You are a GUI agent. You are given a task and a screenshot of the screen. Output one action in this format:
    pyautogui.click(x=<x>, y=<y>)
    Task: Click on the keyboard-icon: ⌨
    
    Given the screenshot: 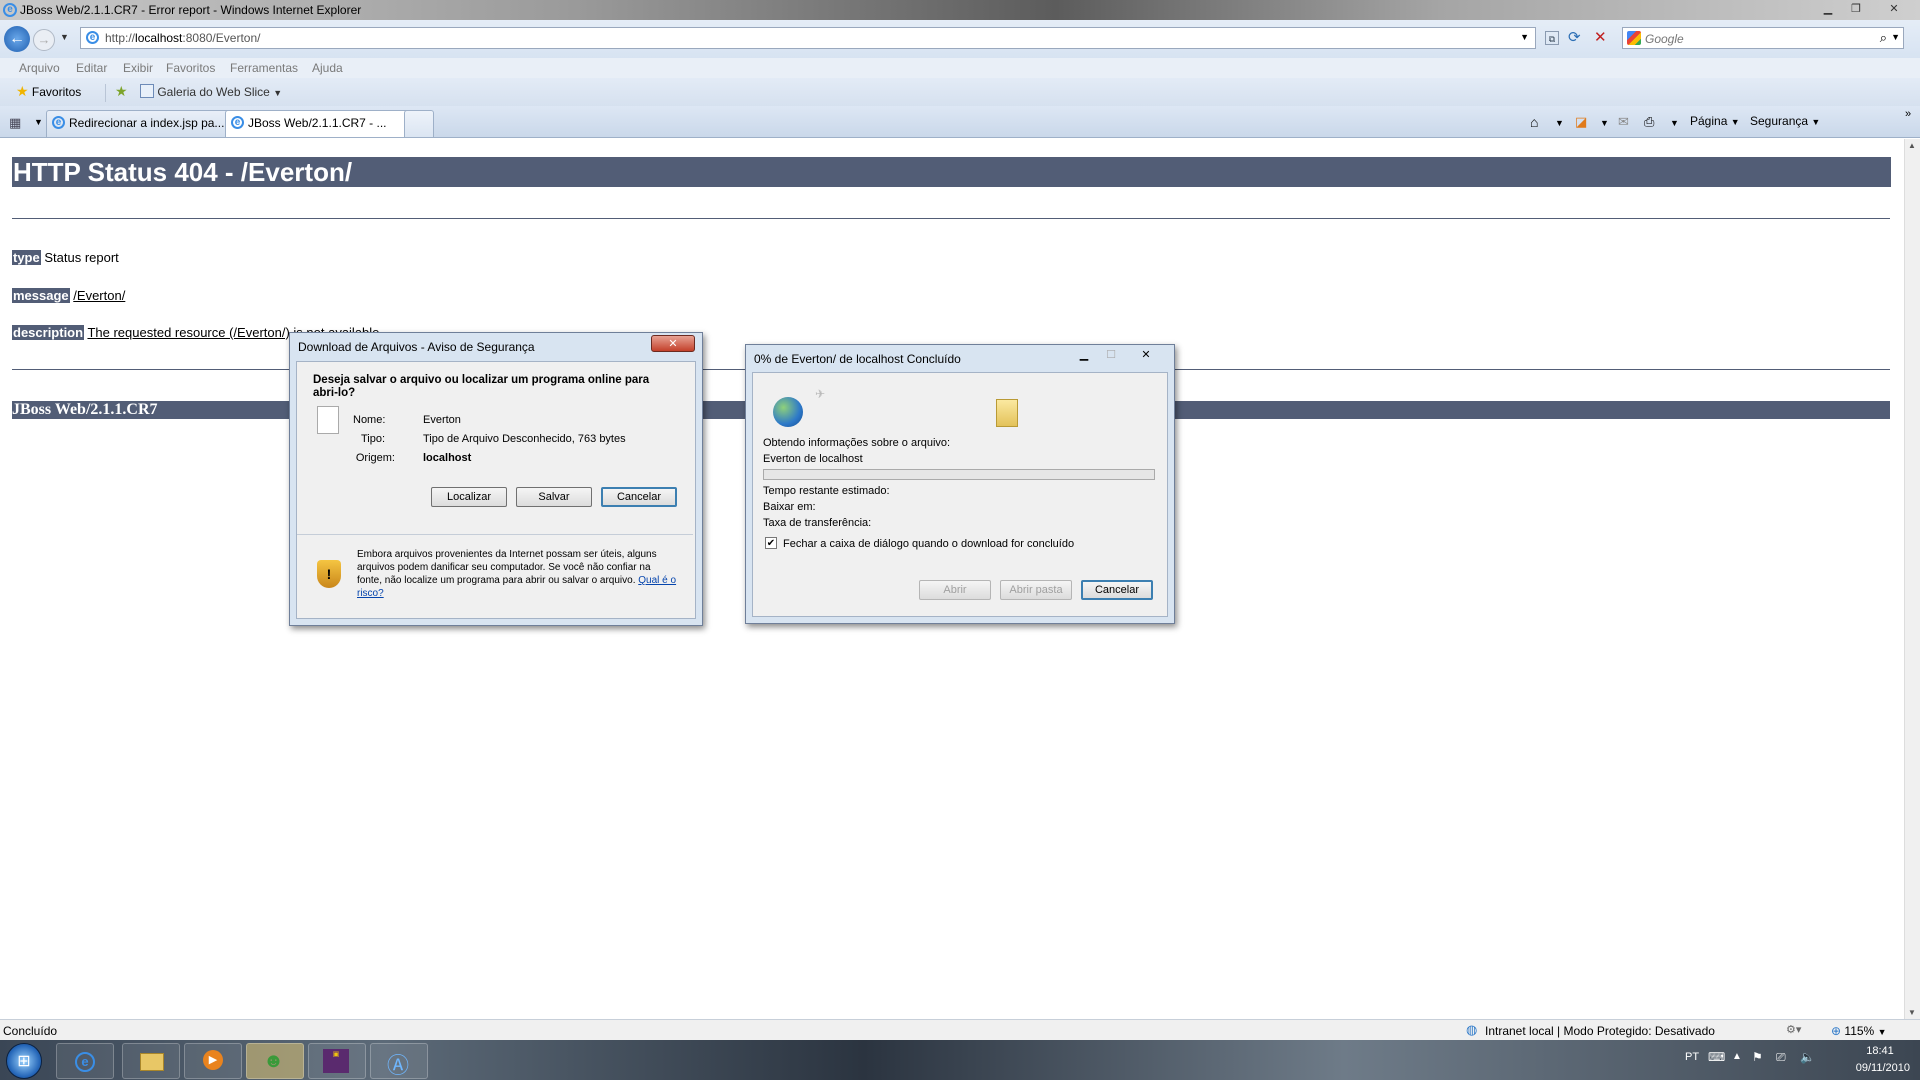 What is the action you would take?
    pyautogui.click(x=1716, y=1057)
    